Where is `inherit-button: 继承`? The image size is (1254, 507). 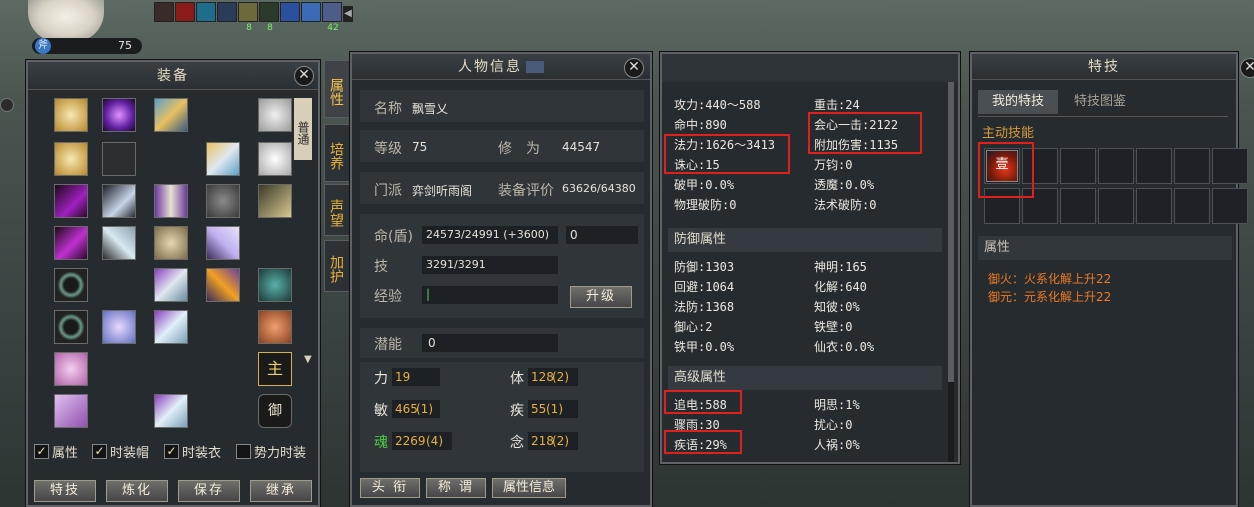
inherit-button: 继承 is located at coordinates (281, 491).